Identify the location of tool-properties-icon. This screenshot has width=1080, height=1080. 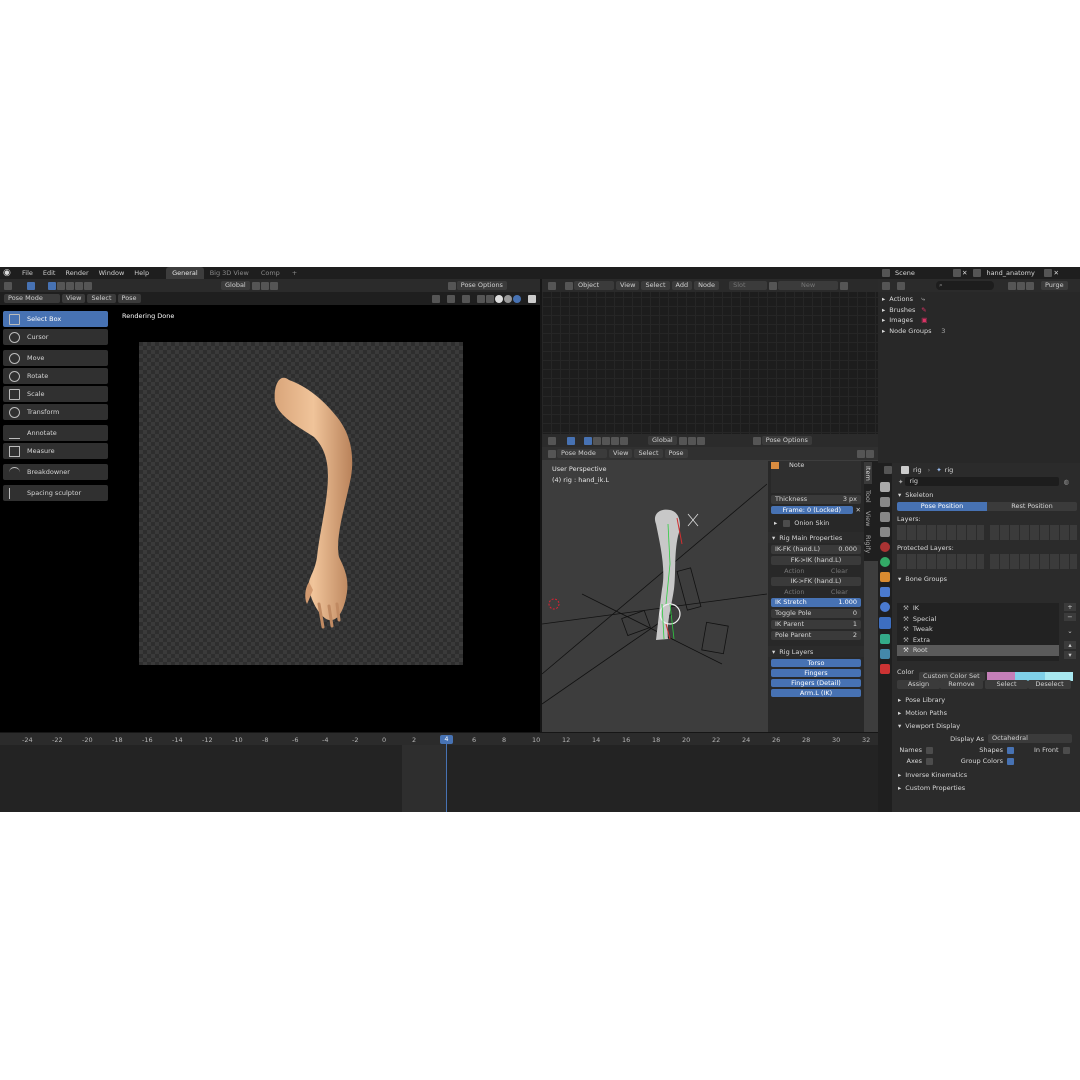
(885, 487).